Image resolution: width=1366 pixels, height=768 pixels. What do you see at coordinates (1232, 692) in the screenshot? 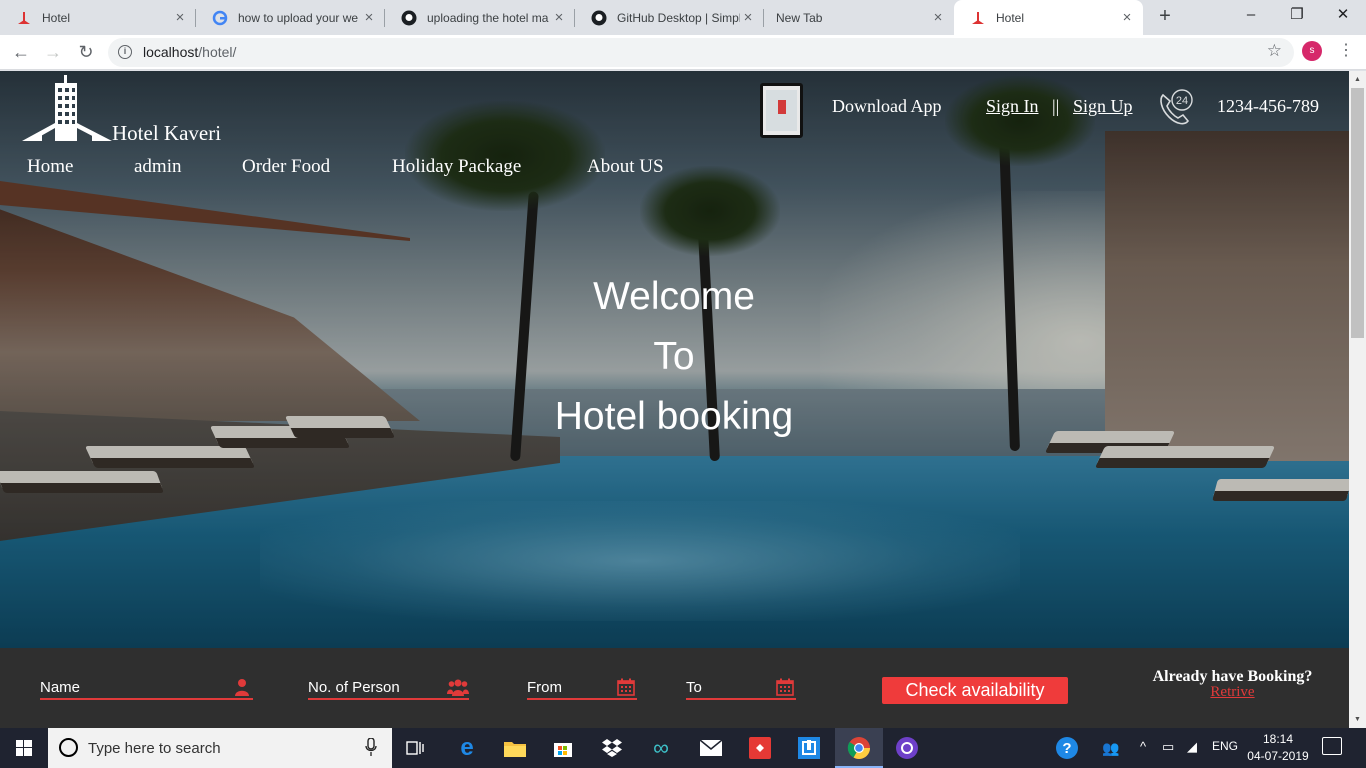
I see `retrive-link: Retrive` at bounding box center [1232, 692].